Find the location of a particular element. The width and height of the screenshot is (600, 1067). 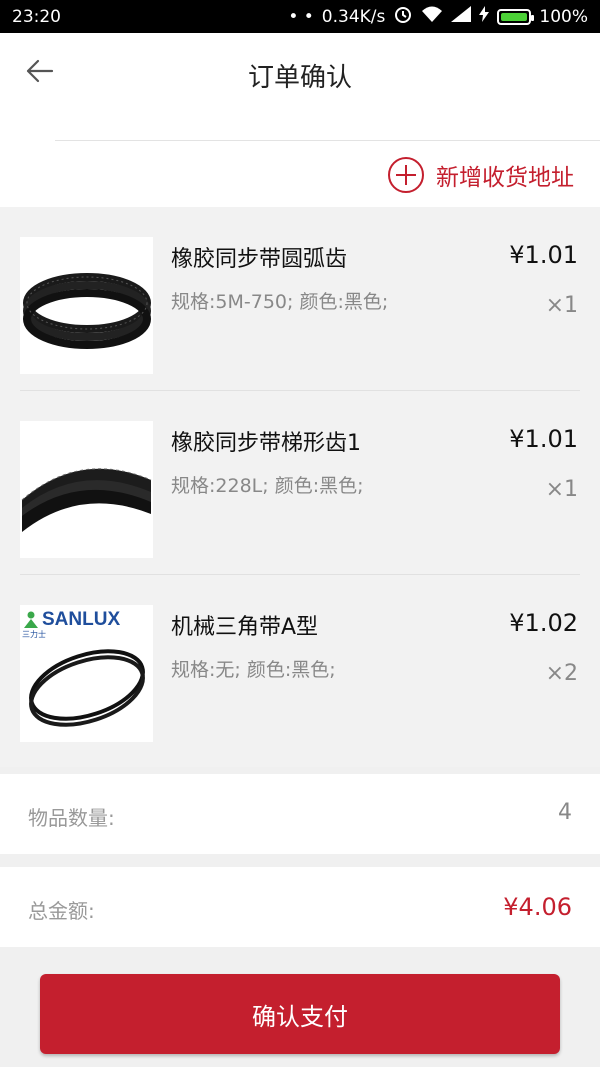

wifi-icon is located at coordinates (432, 16).